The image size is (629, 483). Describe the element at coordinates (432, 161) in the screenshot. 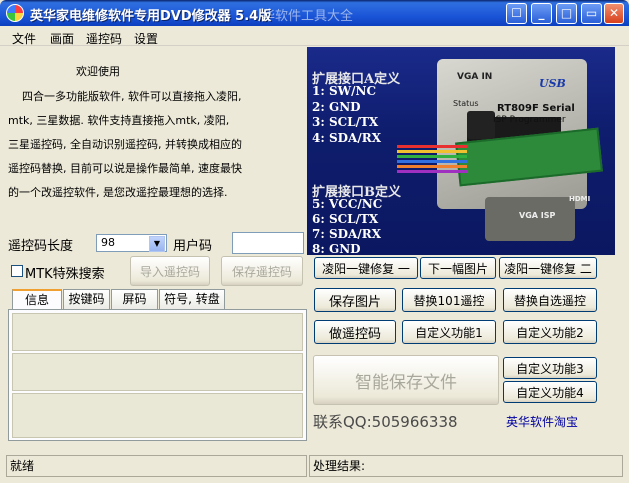

I see `wire-blue` at that location.